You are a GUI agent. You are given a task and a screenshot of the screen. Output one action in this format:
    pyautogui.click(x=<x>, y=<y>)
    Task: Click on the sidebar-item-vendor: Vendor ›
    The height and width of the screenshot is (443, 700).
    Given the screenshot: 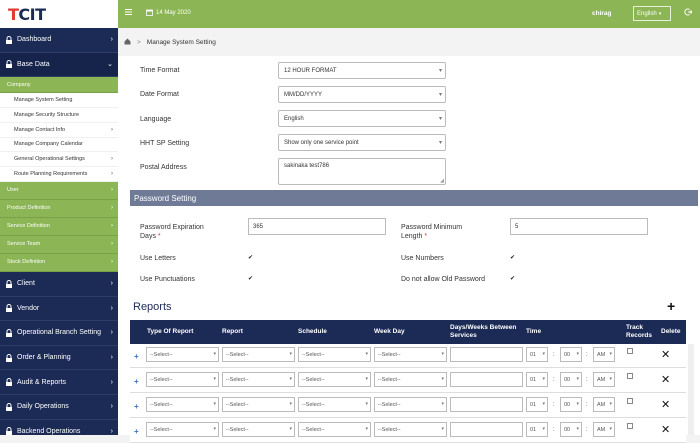 What is the action you would take?
    pyautogui.click(x=59, y=309)
    